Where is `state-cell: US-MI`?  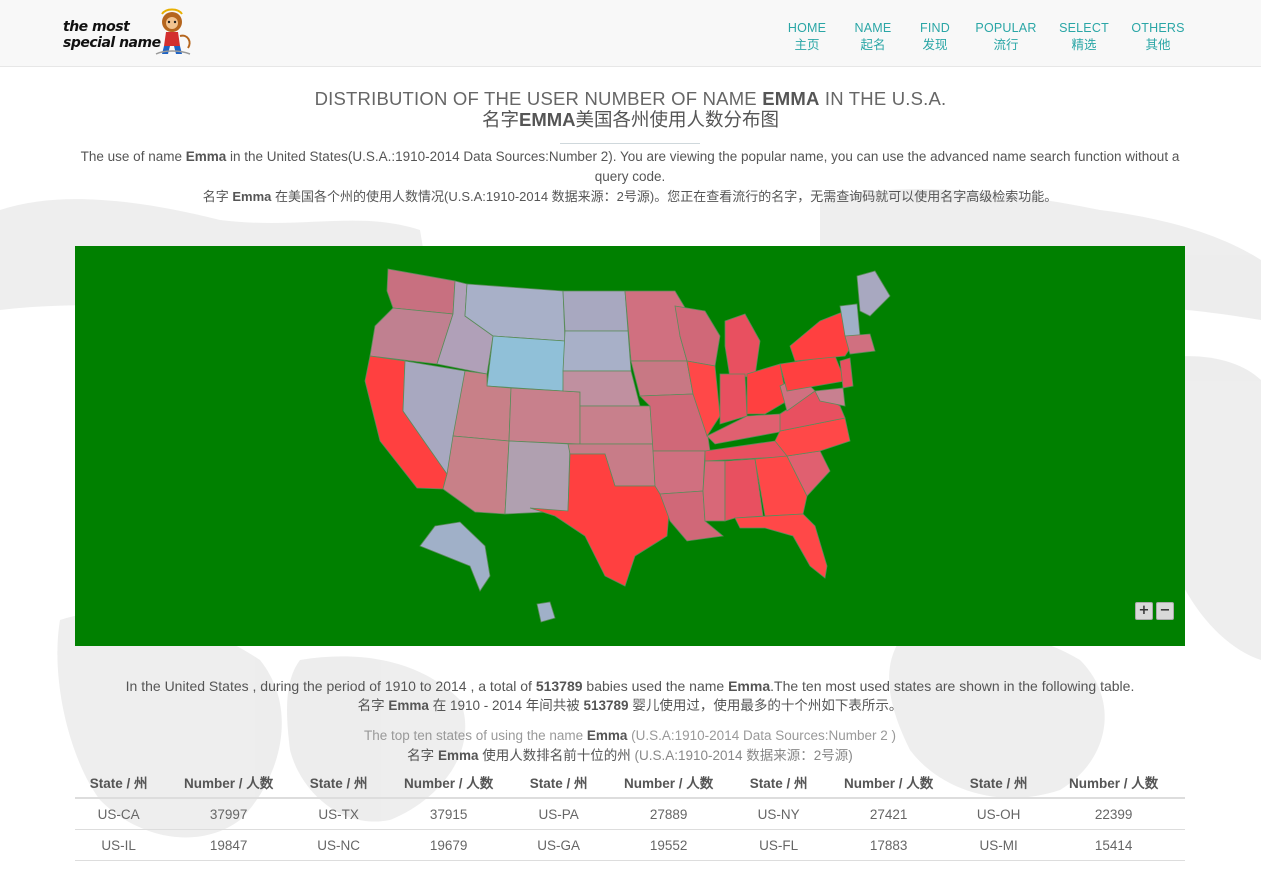
state-cell: US-MI is located at coordinates (999, 845).